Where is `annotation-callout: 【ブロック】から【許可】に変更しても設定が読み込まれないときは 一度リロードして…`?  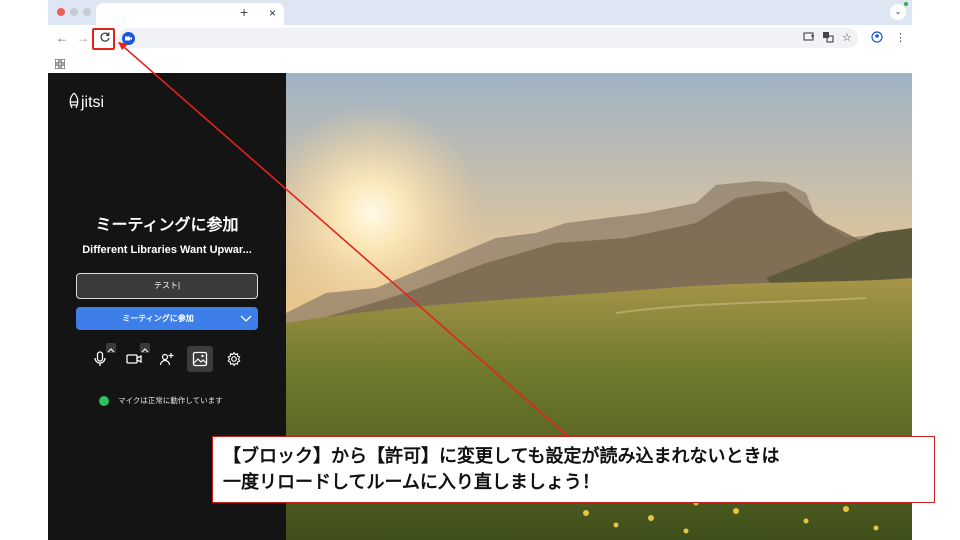 annotation-callout: 【ブロック】から【許可】に変更しても設定が読み込まれないときは 一度リロードして… is located at coordinates (573, 469).